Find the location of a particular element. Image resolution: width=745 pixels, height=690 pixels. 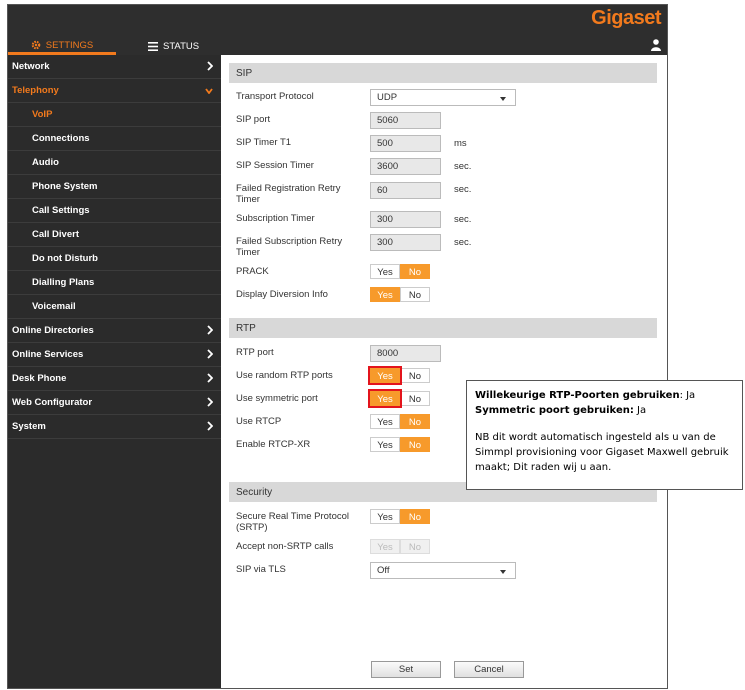

row-sip-via-tls: SIP via TLS Off is located at coordinates (443, 571).